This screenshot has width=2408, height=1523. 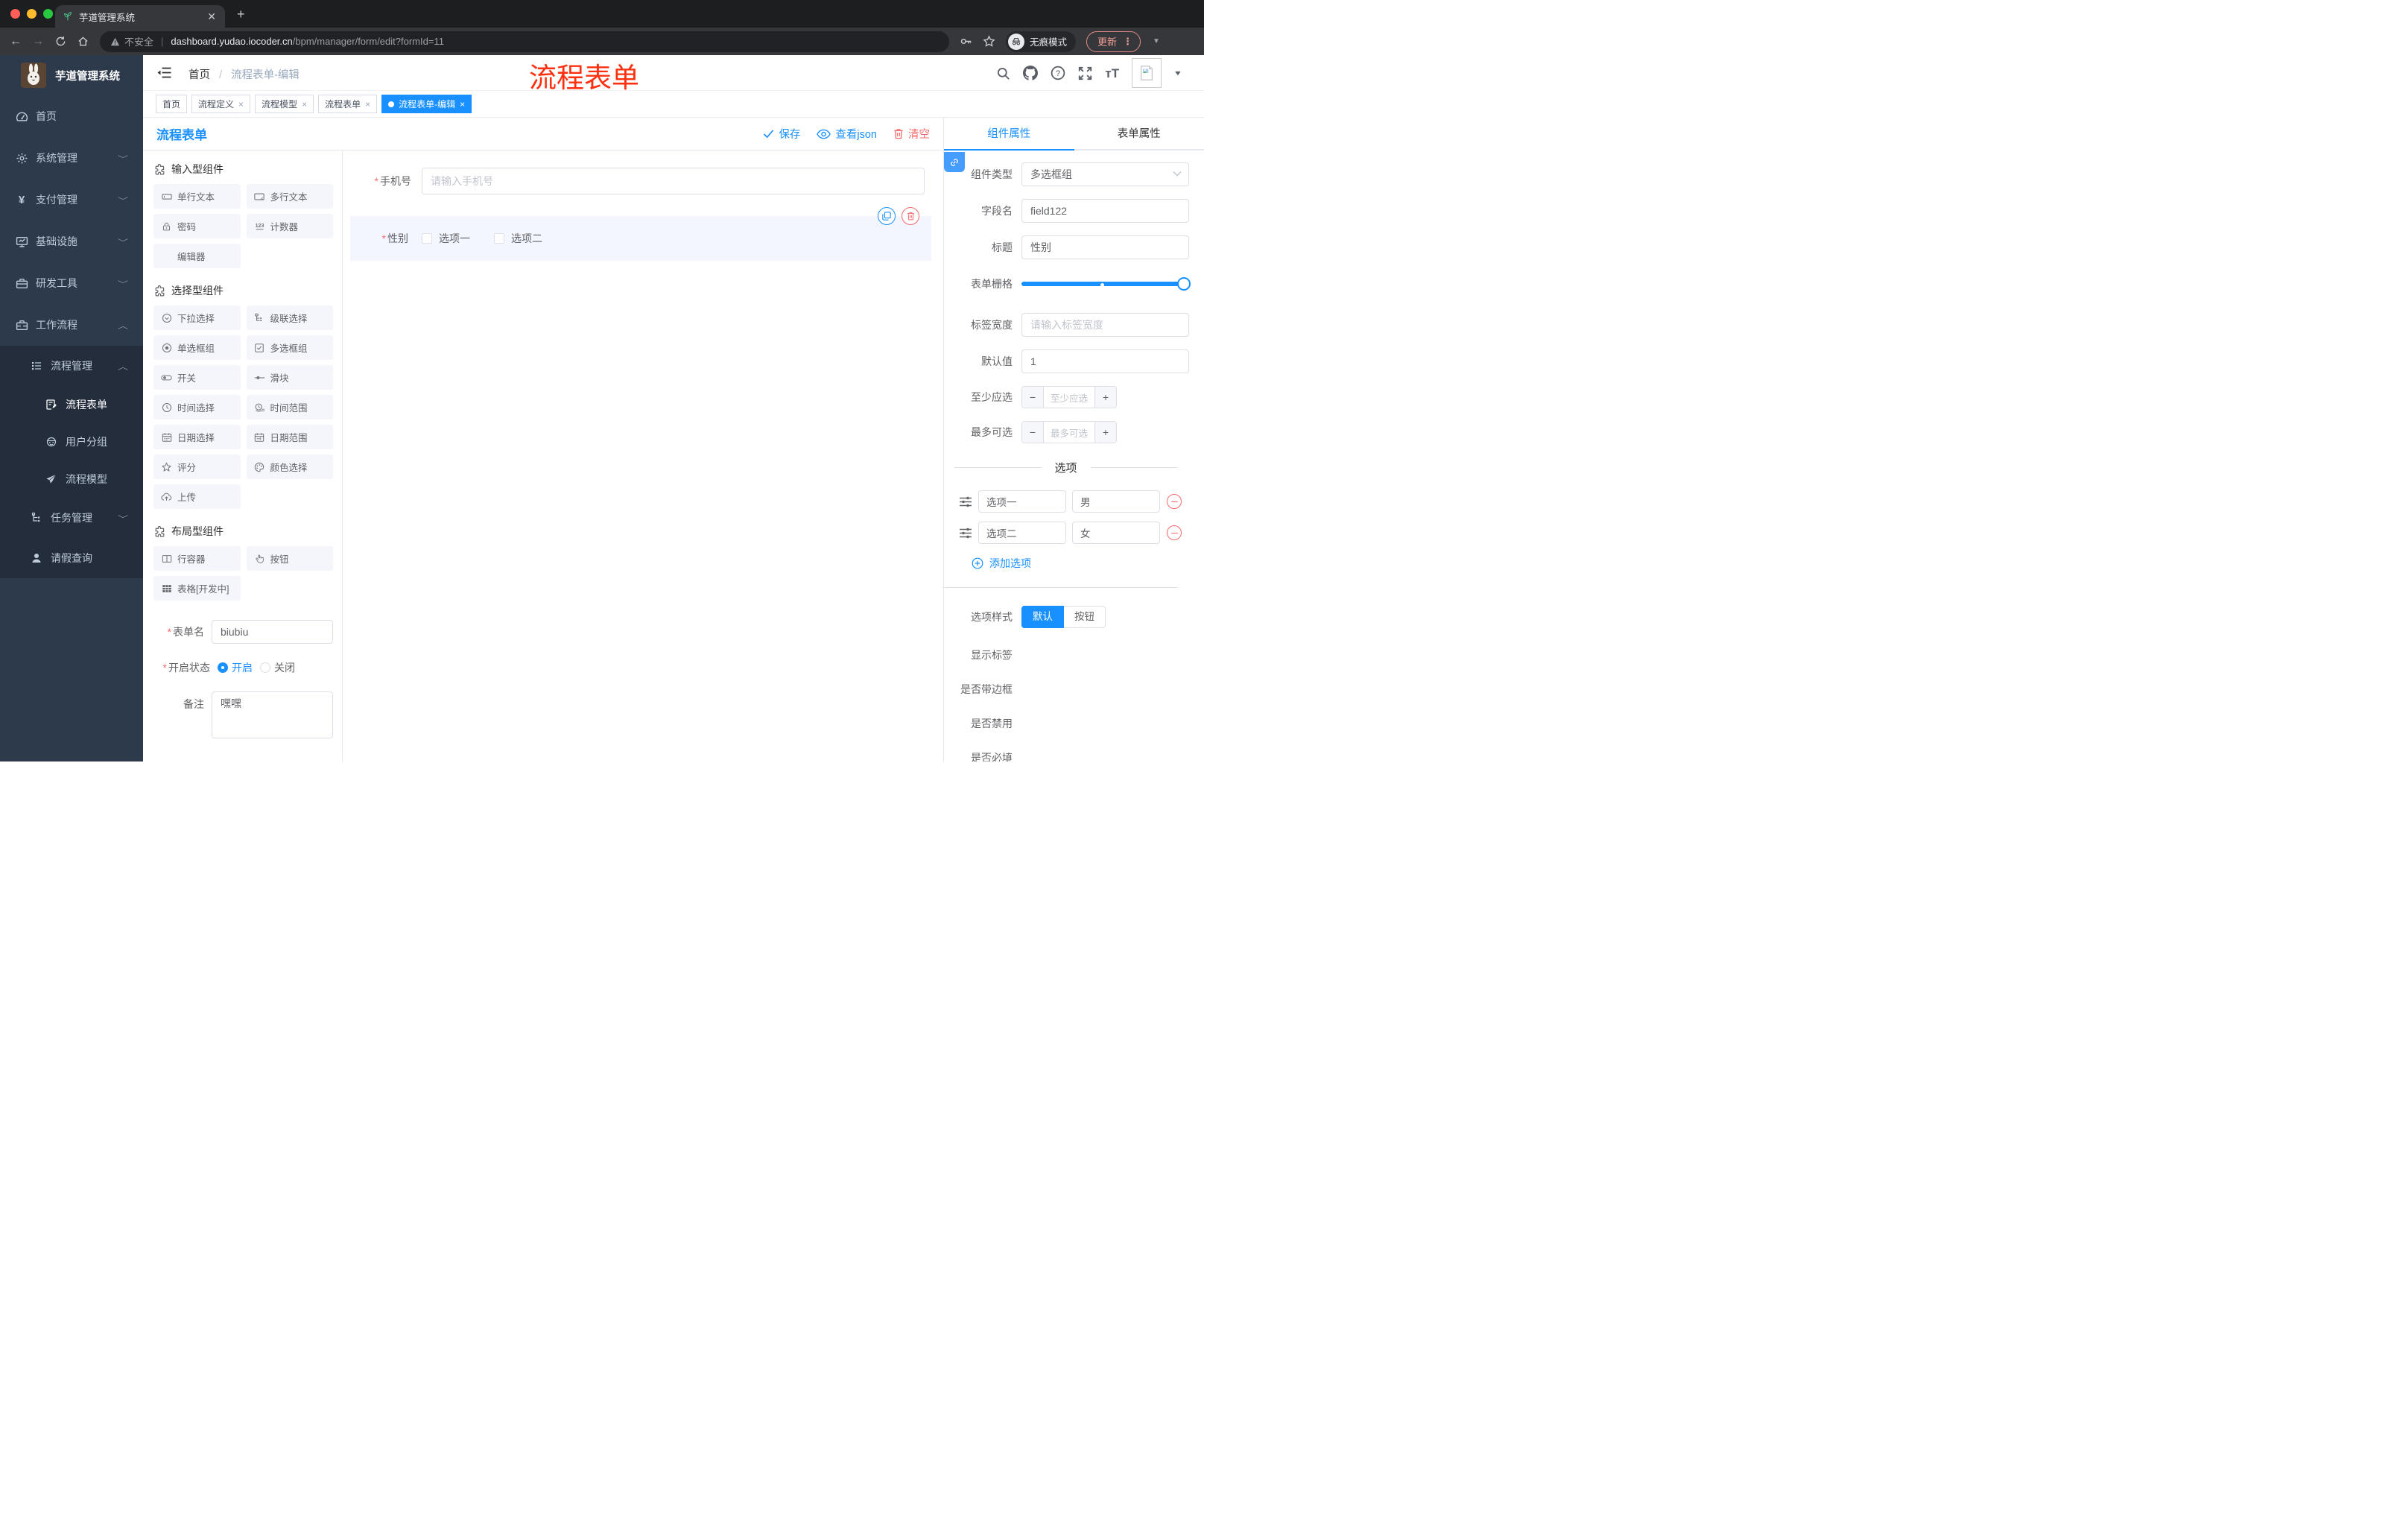 I want to click on browser-menu-icon: ⋮, so click(x=1127, y=42).